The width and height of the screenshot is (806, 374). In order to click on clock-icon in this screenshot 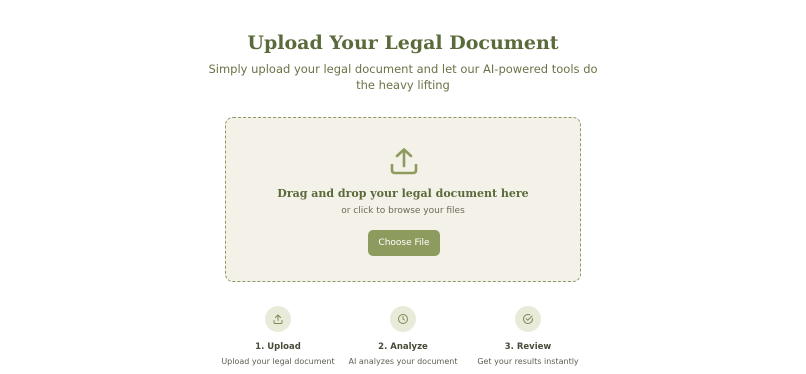, I will do `click(403, 319)`.